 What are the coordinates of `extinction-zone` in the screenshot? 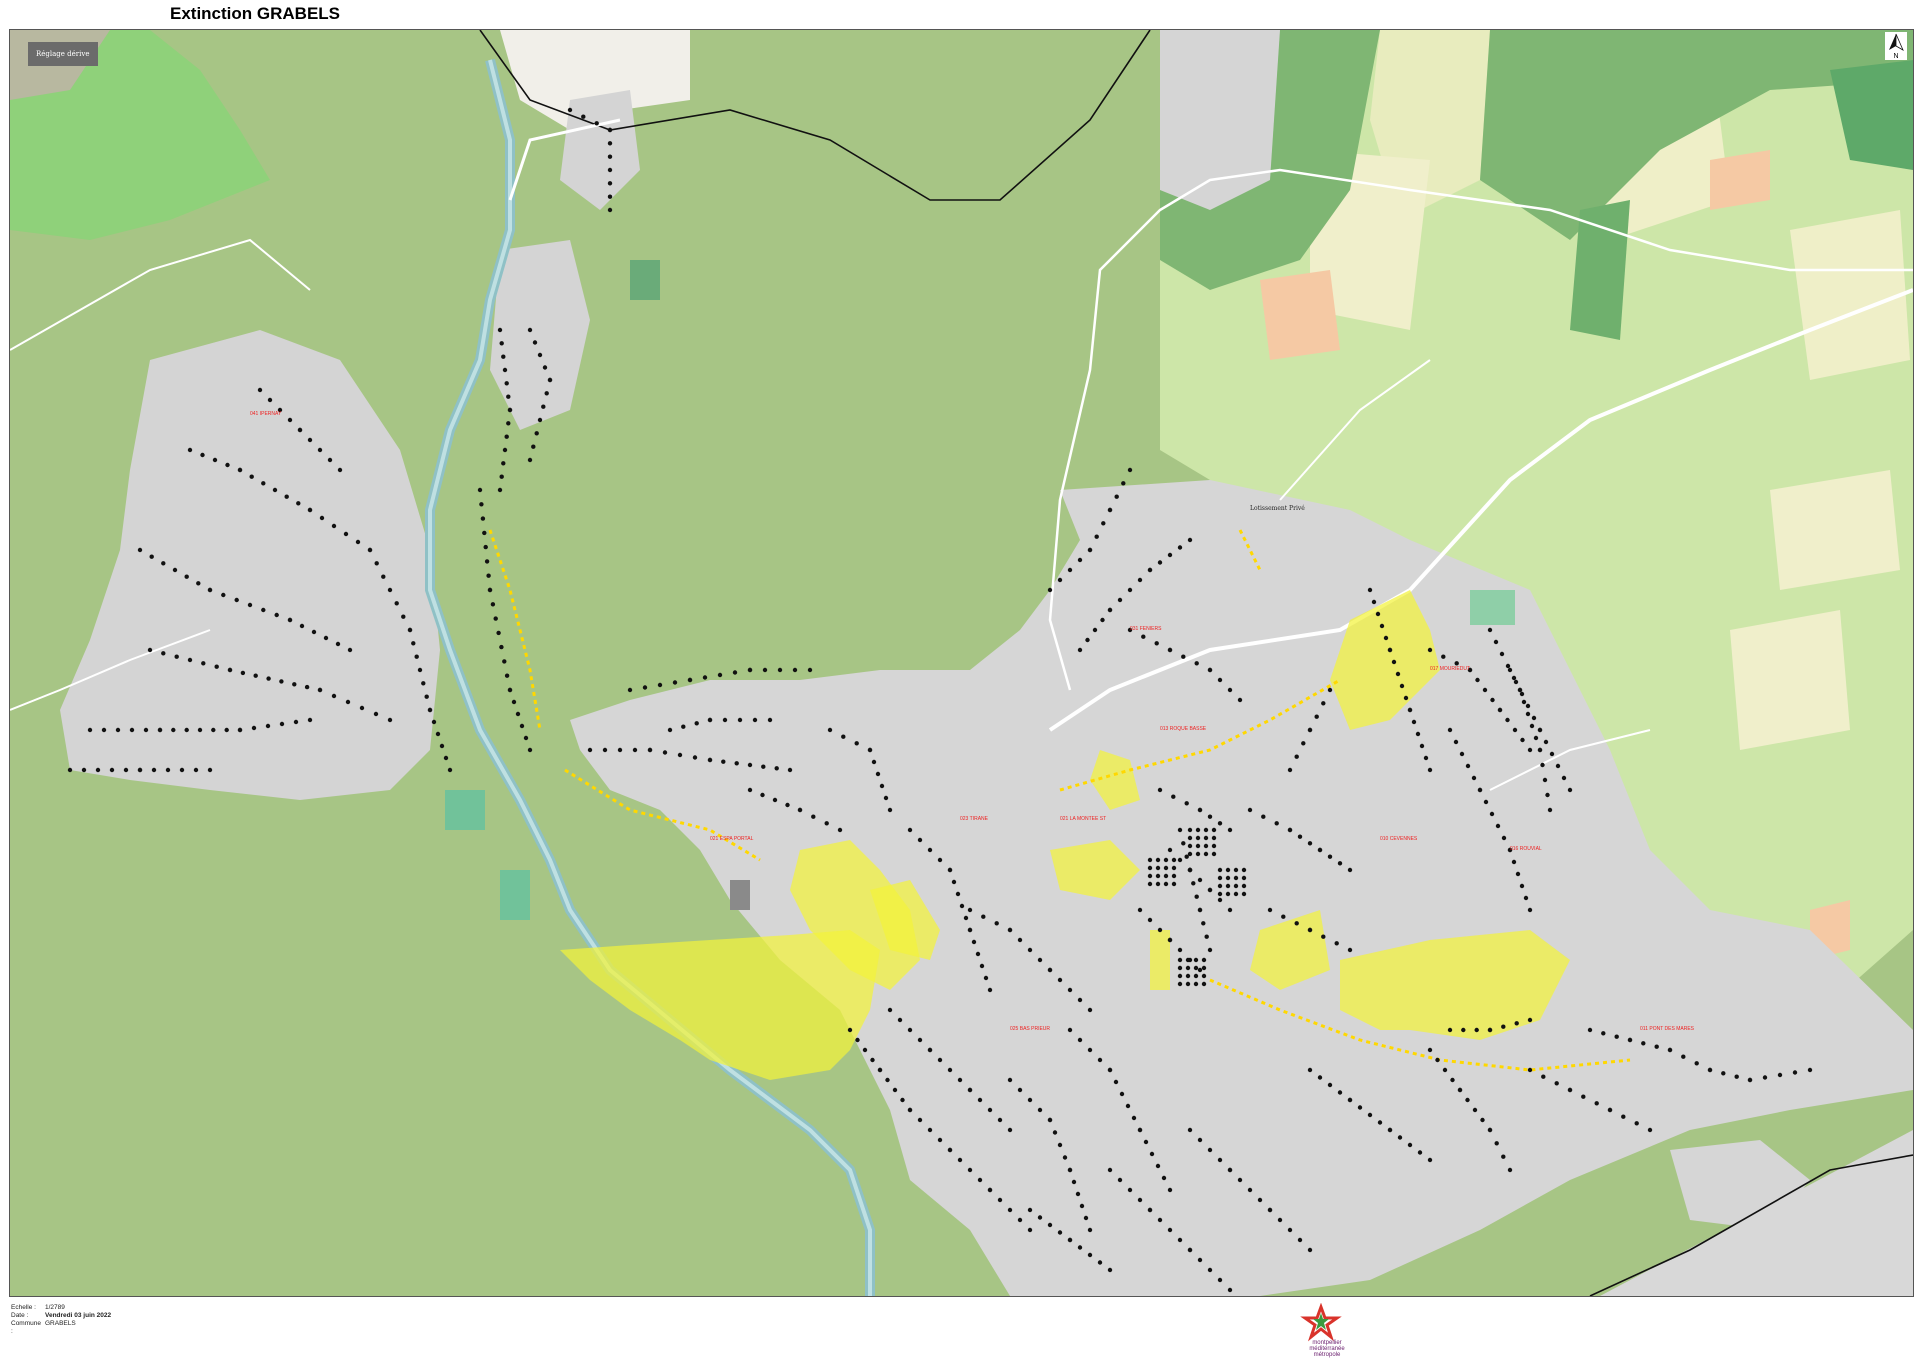 It's located at (1160, 960).